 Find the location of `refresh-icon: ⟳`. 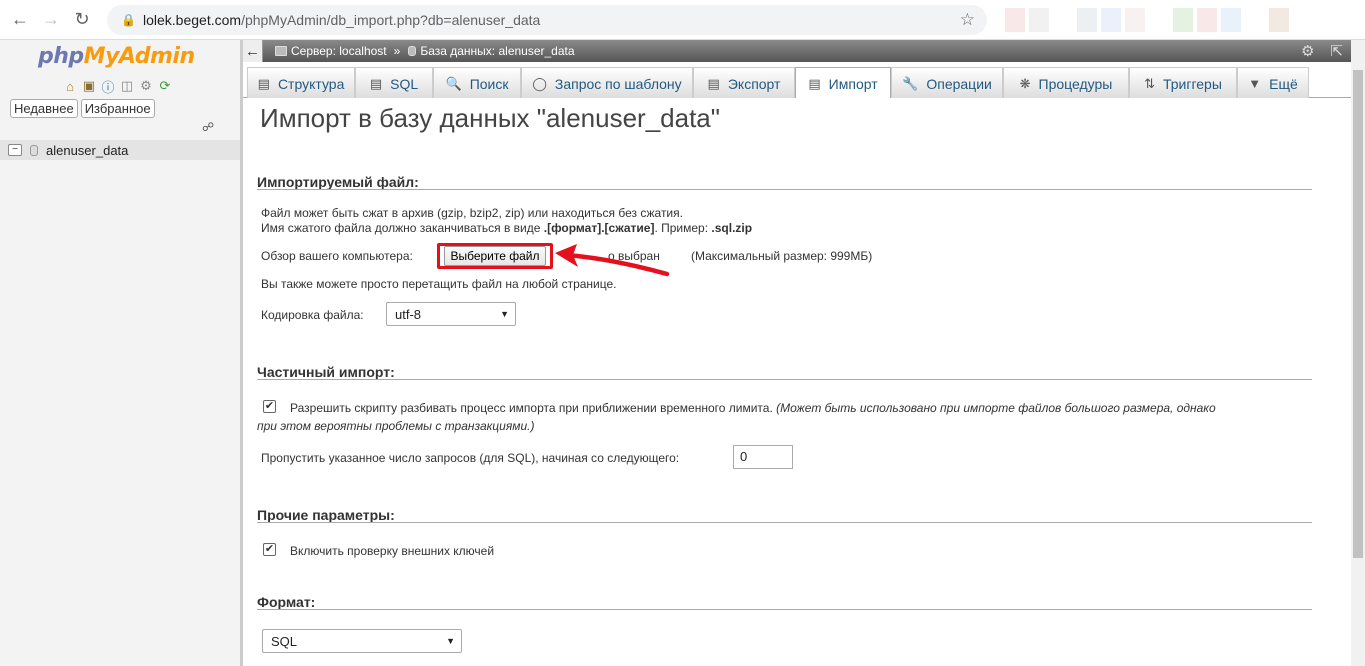

refresh-icon: ⟳ is located at coordinates (165, 86).